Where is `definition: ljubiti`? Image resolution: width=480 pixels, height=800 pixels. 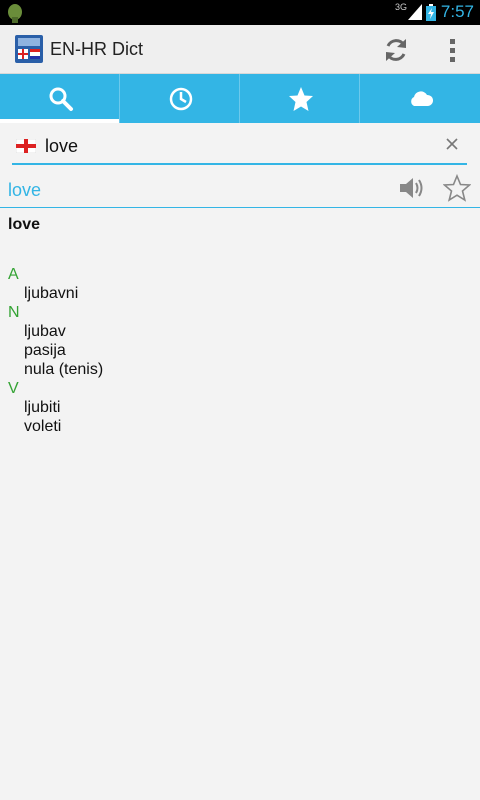 definition: ljubiti is located at coordinates (42, 407).